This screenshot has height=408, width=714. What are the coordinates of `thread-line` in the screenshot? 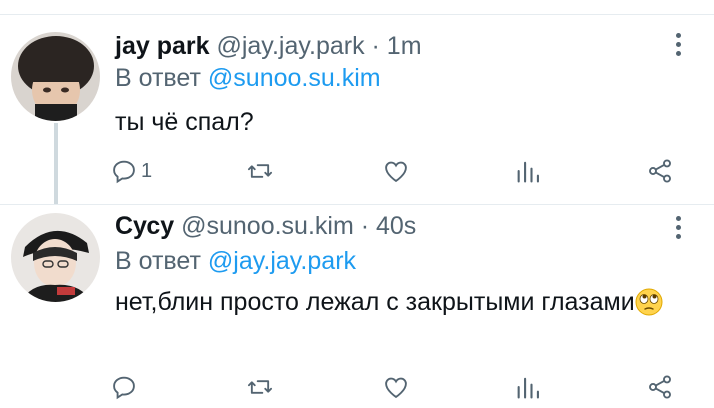 It's located at (56, 164).